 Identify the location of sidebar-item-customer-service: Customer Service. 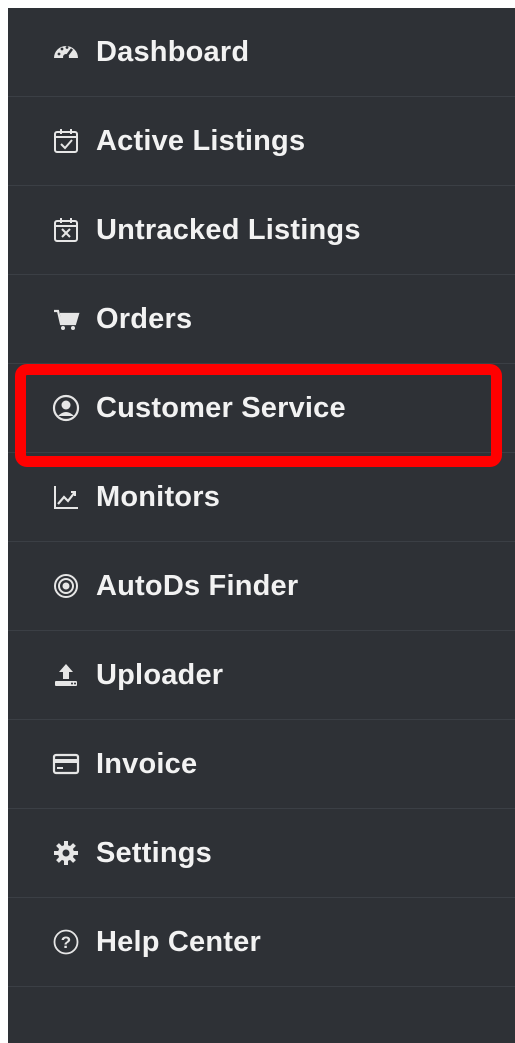
(261, 408).